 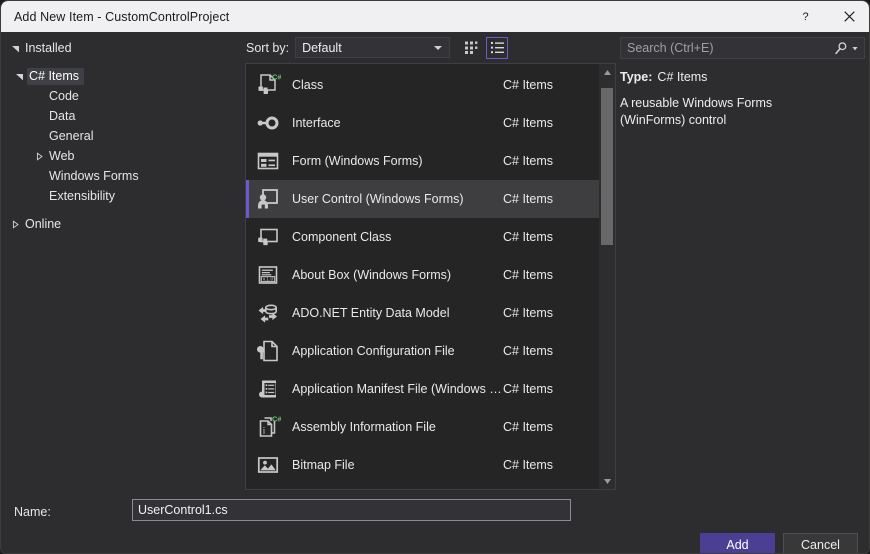 I want to click on search-box-icons, so click(x=846, y=48).